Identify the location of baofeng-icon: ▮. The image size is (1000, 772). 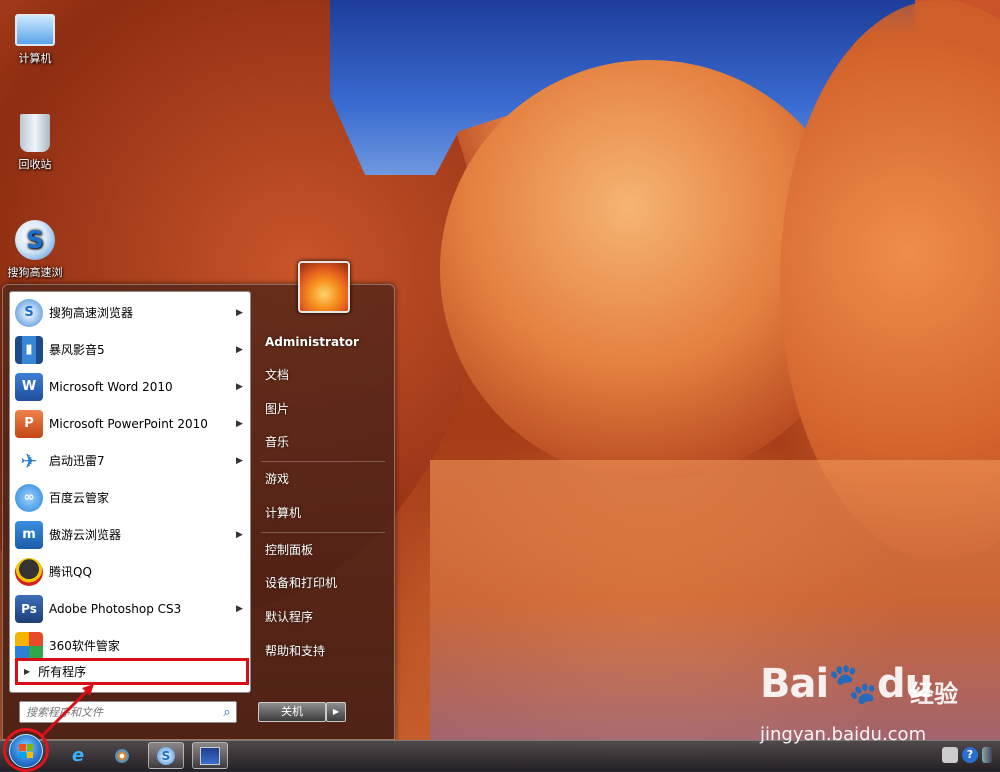
(29, 349).